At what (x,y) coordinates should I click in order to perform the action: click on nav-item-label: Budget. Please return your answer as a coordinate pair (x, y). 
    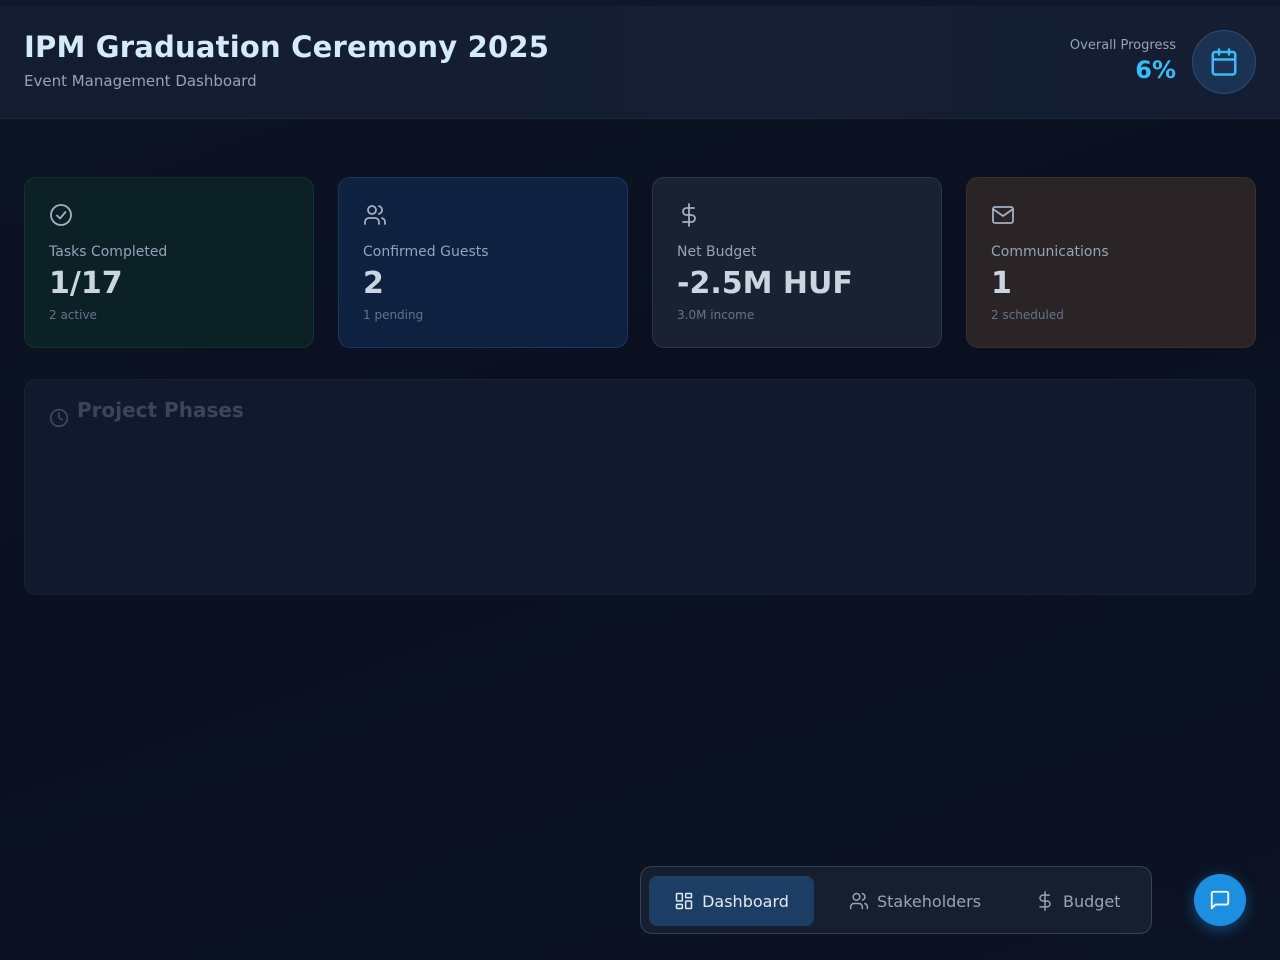
    Looking at the image, I should click on (1092, 901).